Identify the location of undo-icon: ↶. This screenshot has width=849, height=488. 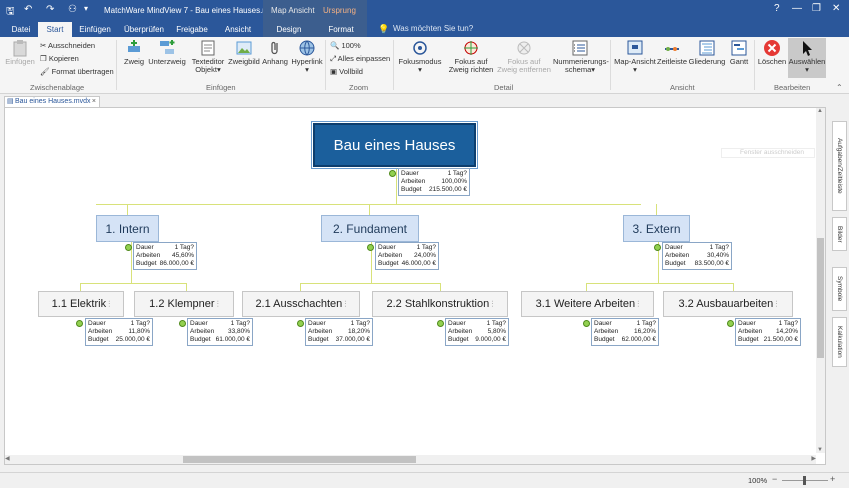
(28, 9).